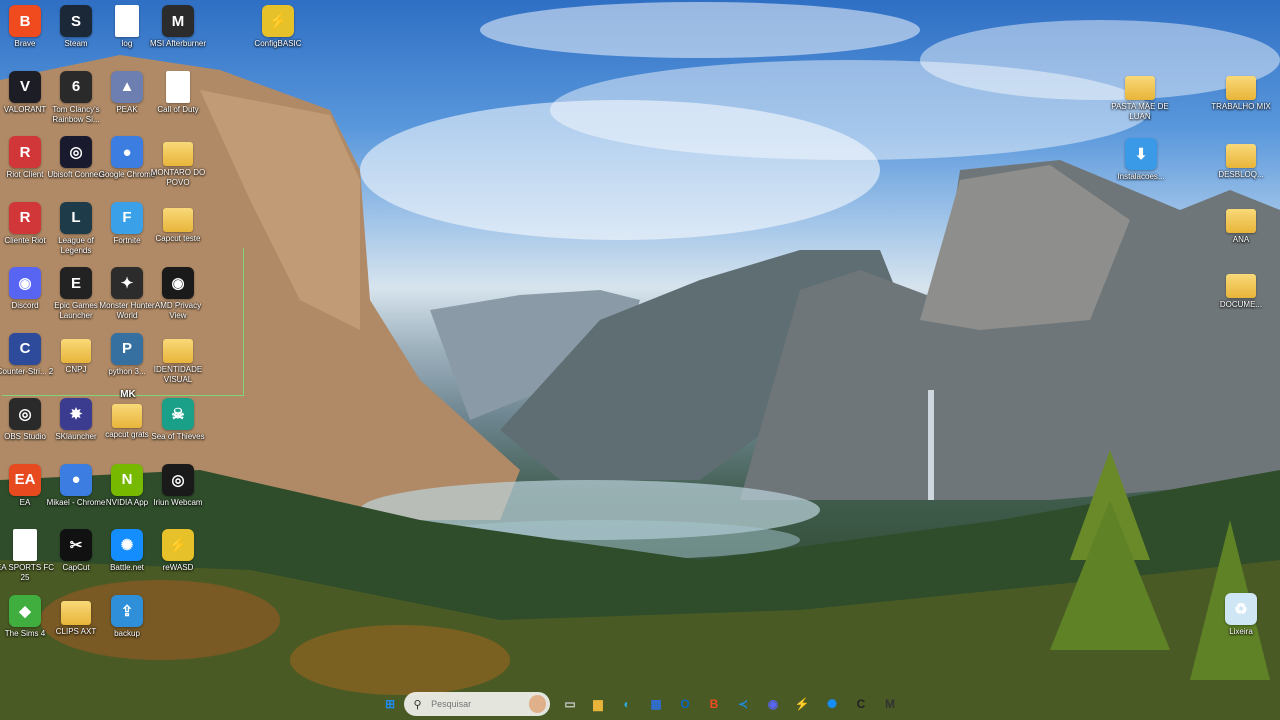  Describe the element at coordinates (127, 610) in the screenshot. I see `backup-icon: ⇪` at that location.